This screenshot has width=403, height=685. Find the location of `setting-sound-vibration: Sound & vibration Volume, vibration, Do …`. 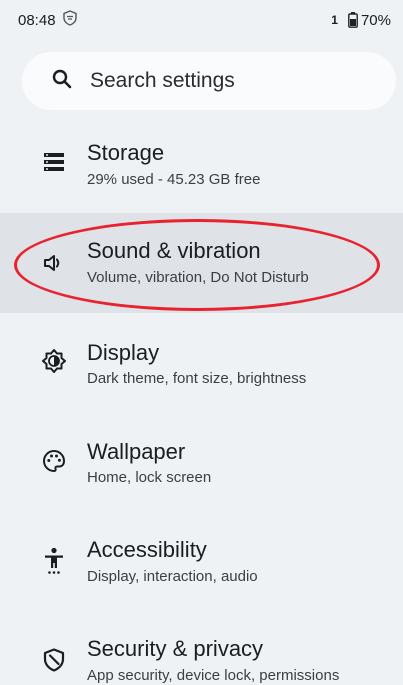

setting-sound-vibration: Sound & vibration Volume, vibration, Do … is located at coordinates (201, 263).